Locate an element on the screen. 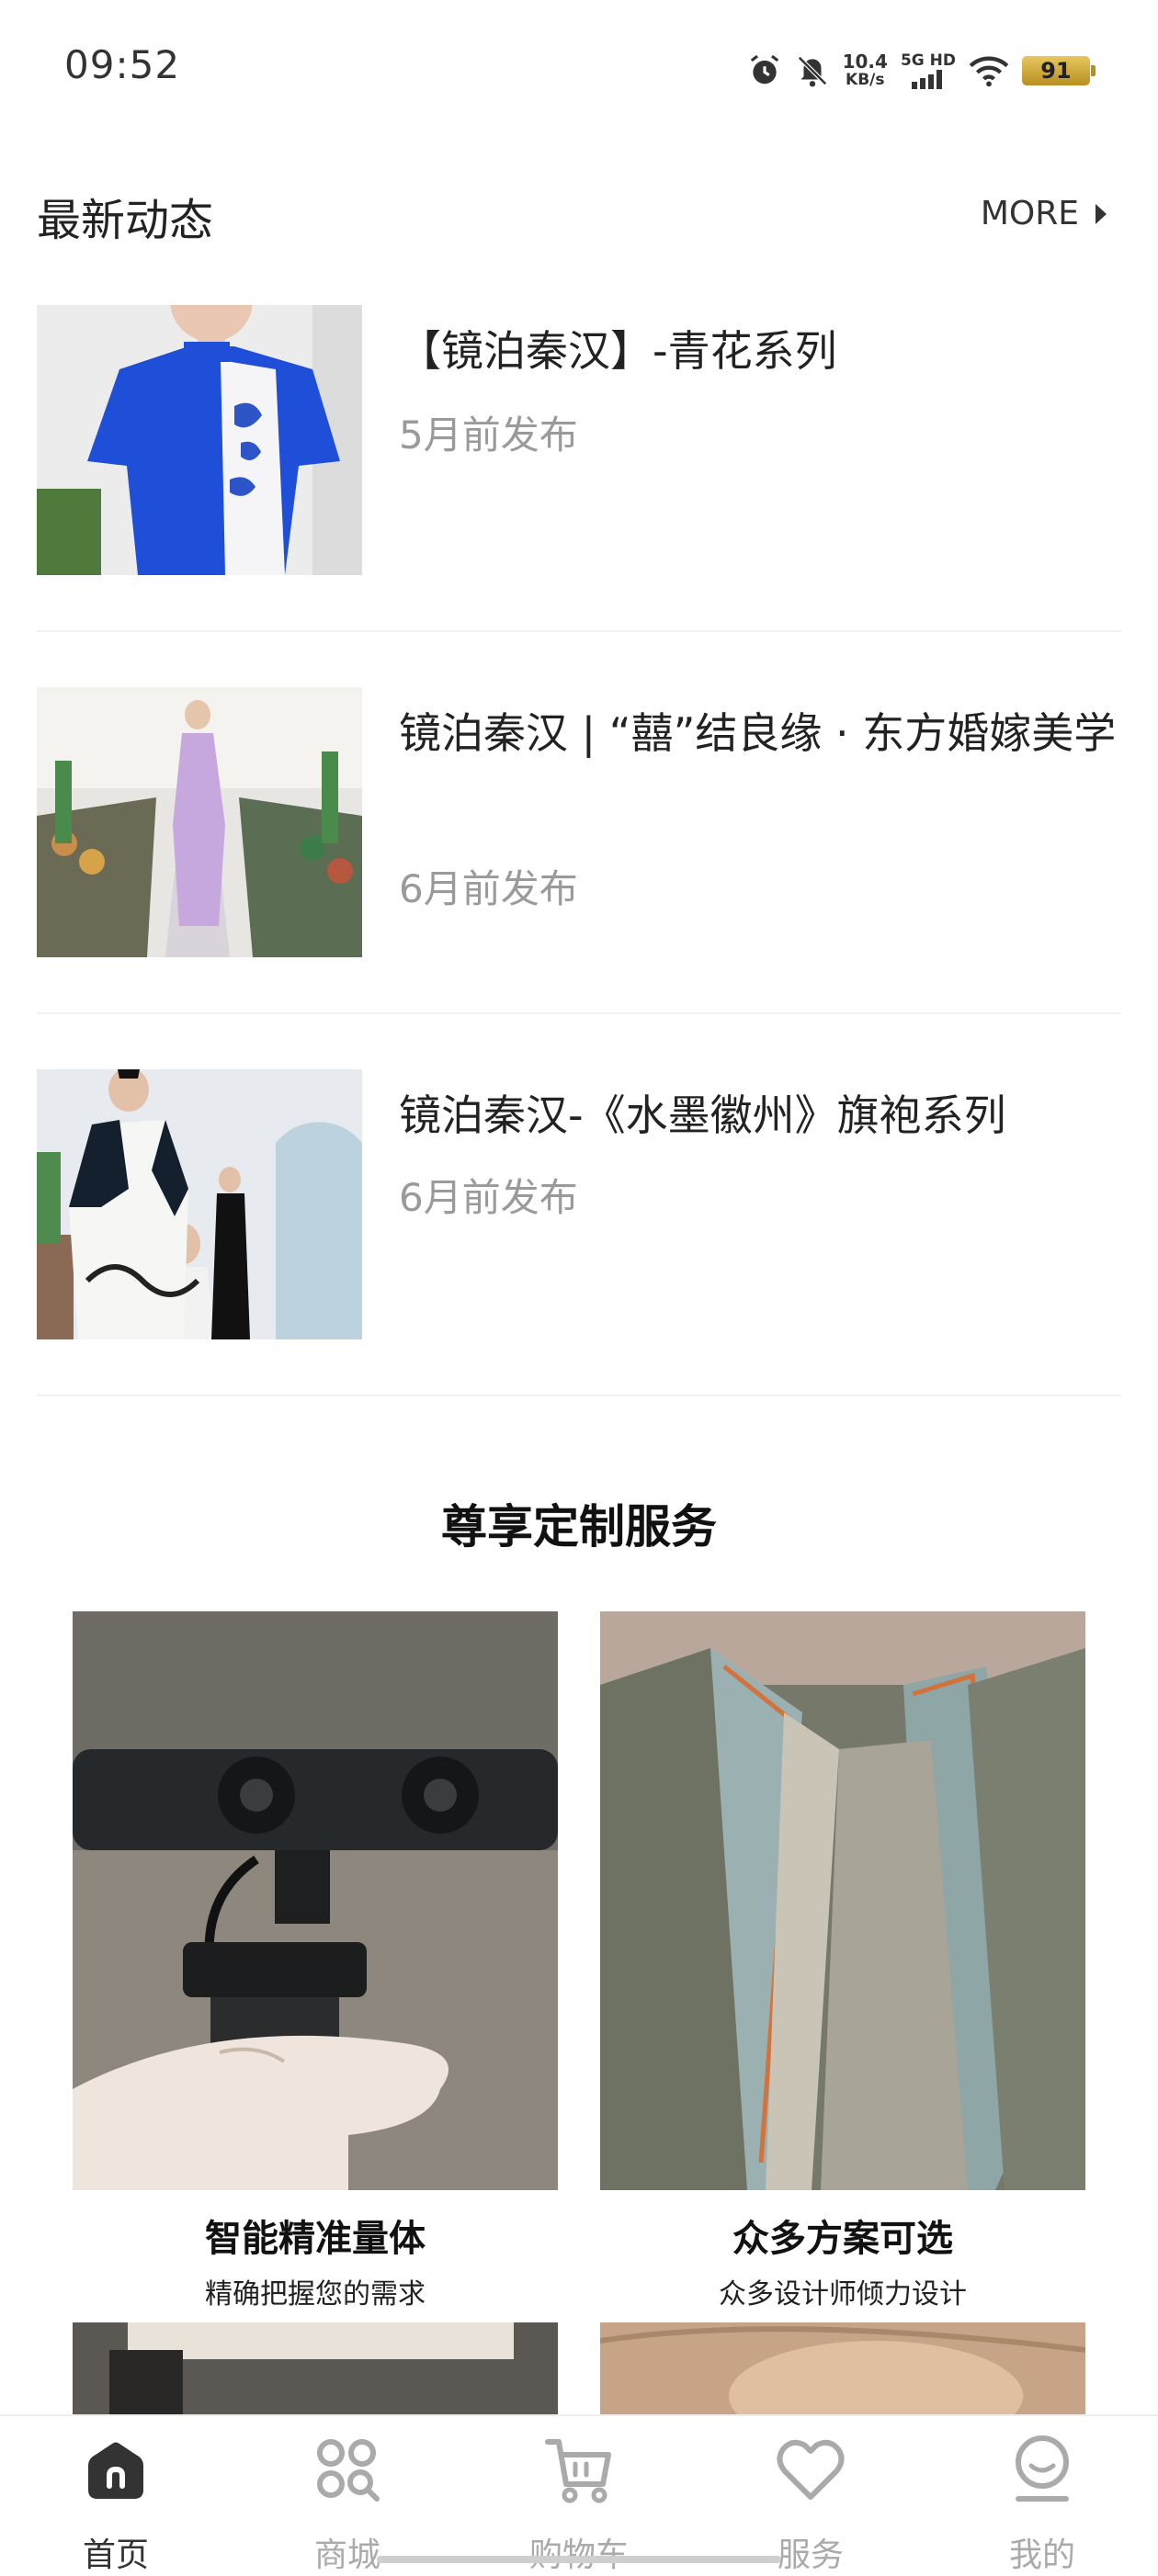 The height and width of the screenshot is (2576, 1158). bottom-tab-bar: 首页 商城 购物车 服务 我的 is located at coordinates (579, 2494).